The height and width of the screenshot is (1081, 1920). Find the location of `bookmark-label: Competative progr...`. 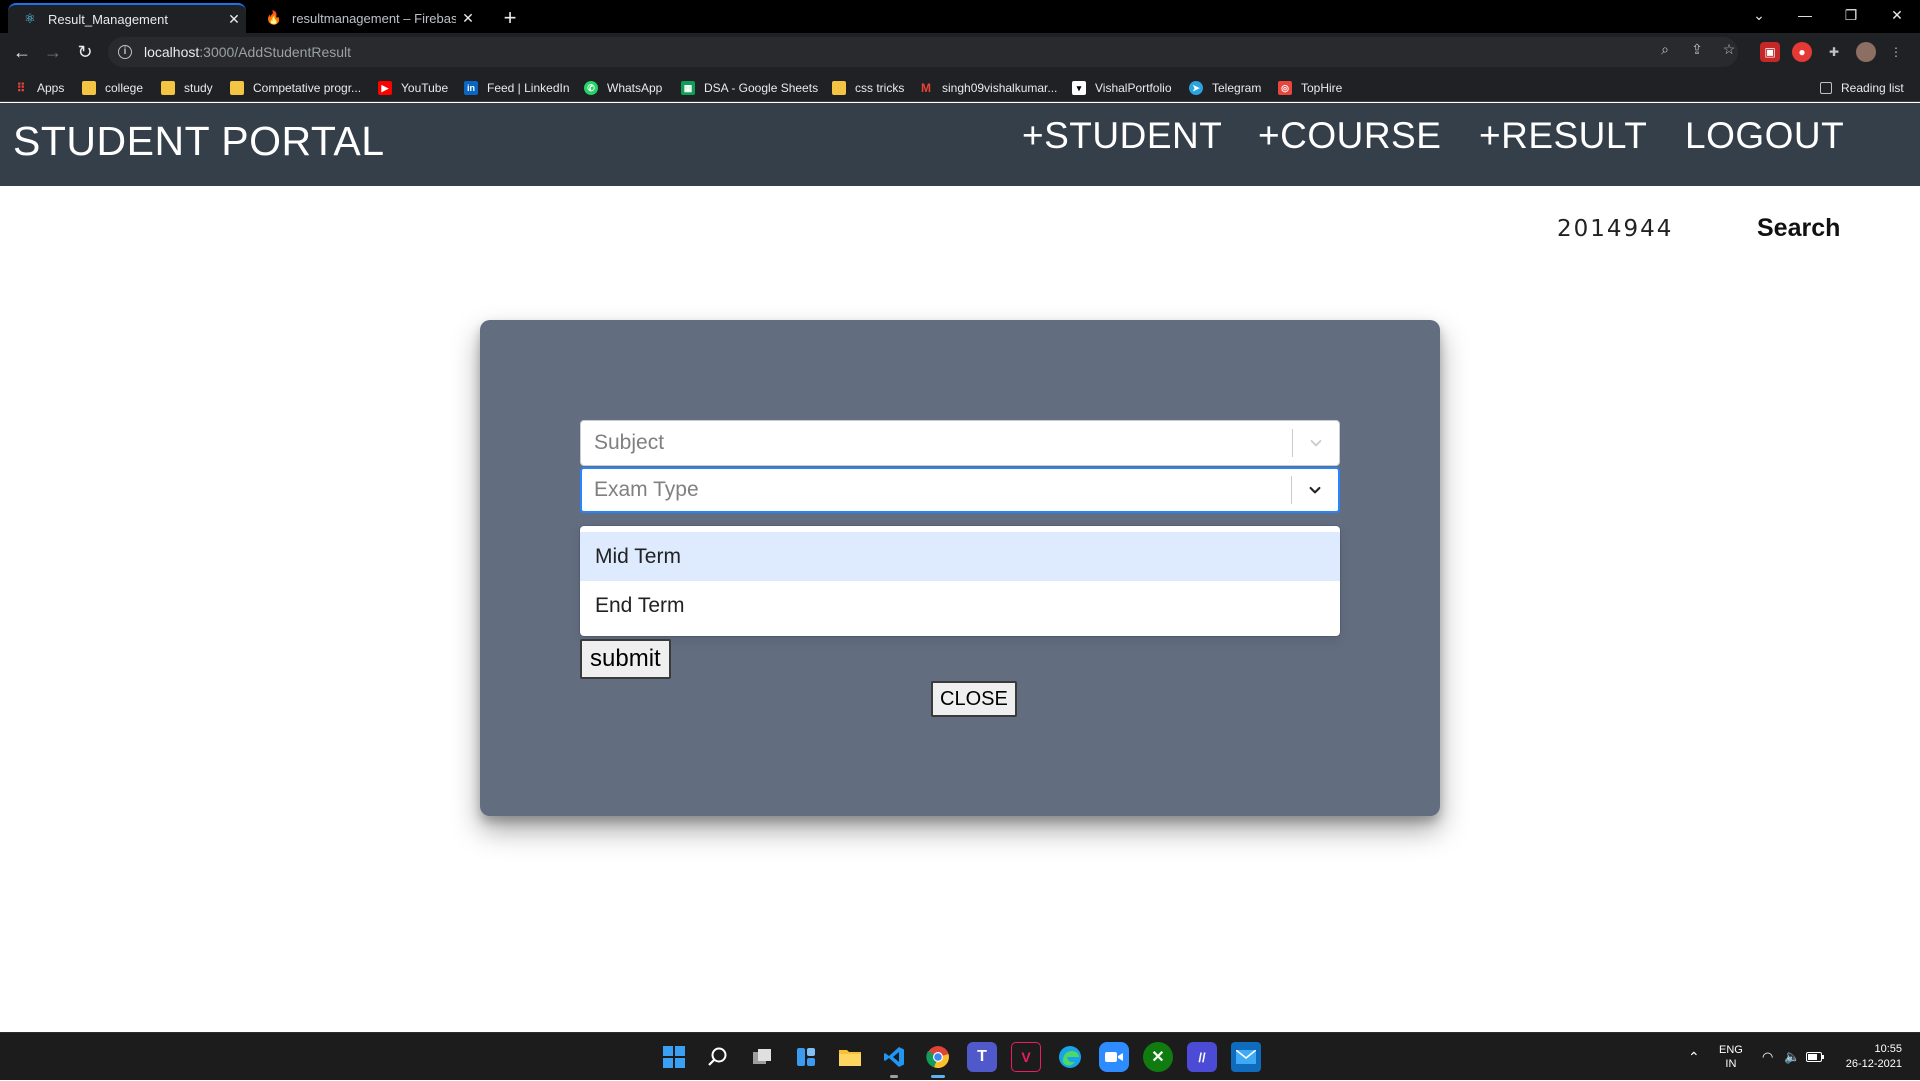

bookmark-label: Competative progr... is located at coordinates (307, 87).